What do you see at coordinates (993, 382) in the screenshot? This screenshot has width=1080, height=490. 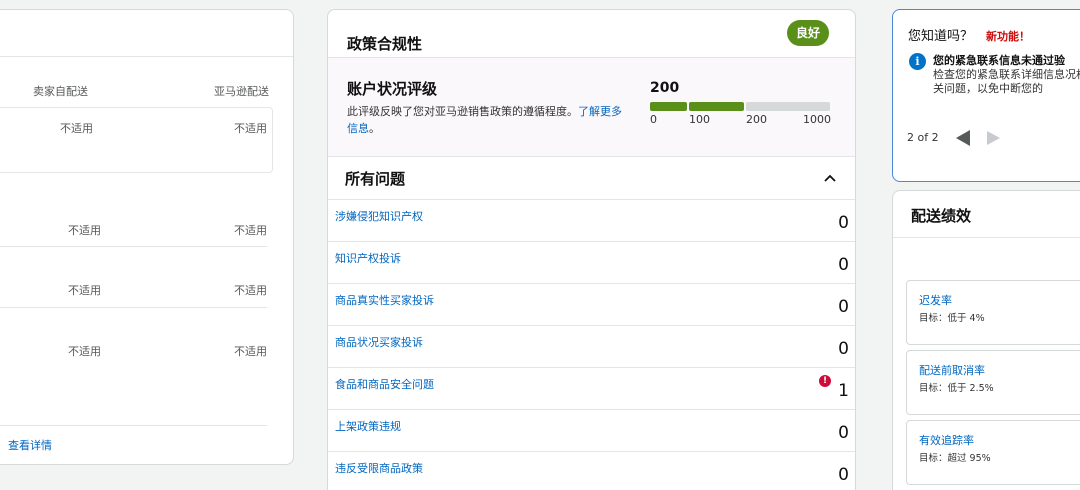 I see `metric-cancellation: 配送前取消率 目标：低于 2.5%` at bounding box center [993, 382].